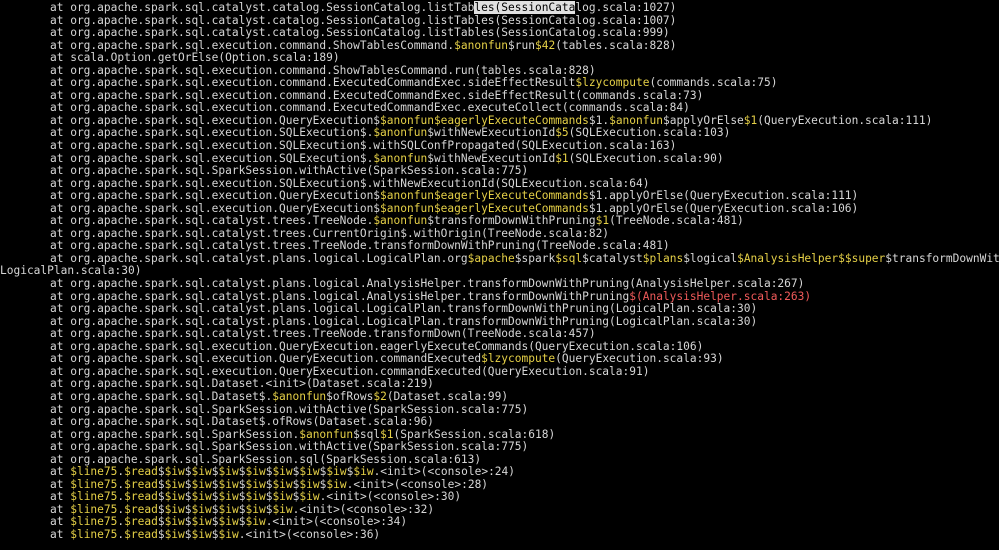 Image resolution: width=999 pixels, height=550 pixels. What do you see at coordinates (710, 258) in the screenshot?
I see `text-segment: $logical` at bounding box center [710, 258].